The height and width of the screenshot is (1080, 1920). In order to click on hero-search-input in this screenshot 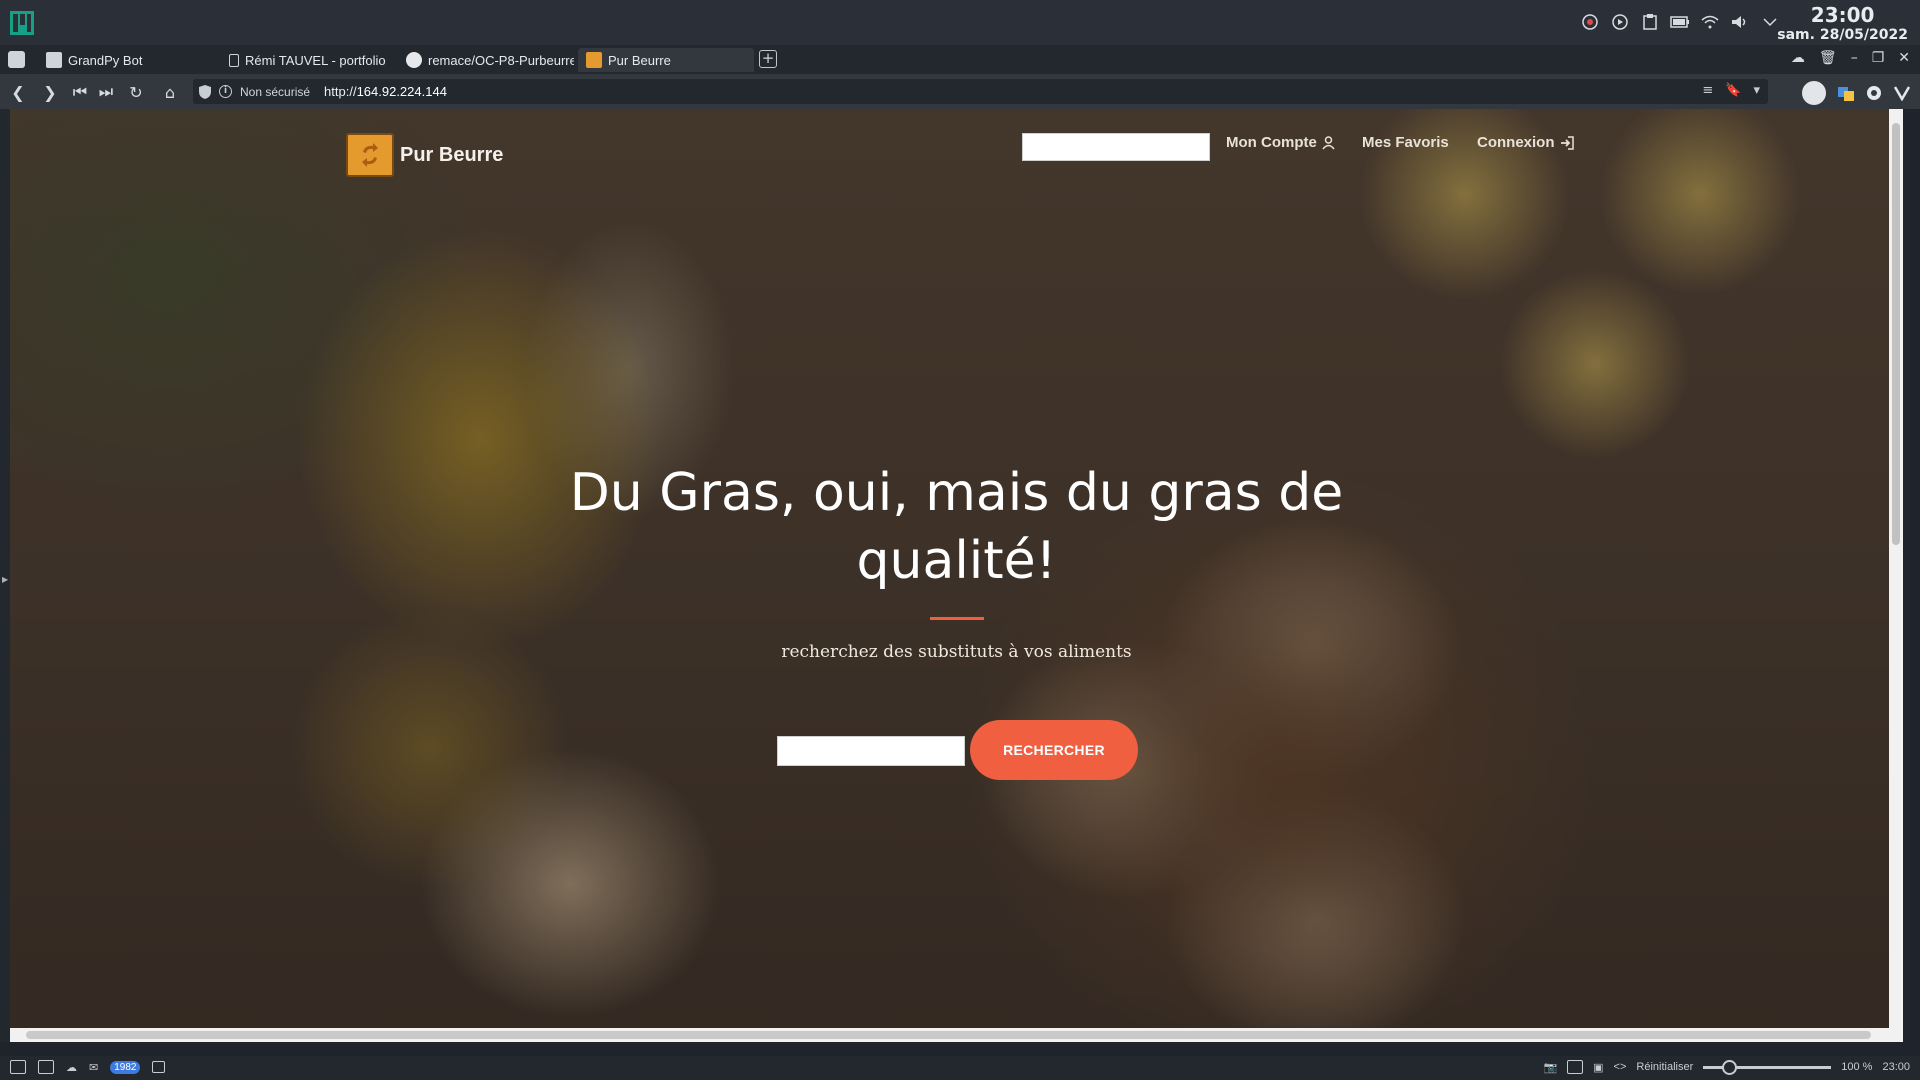, I will do `click(871, 751)`.